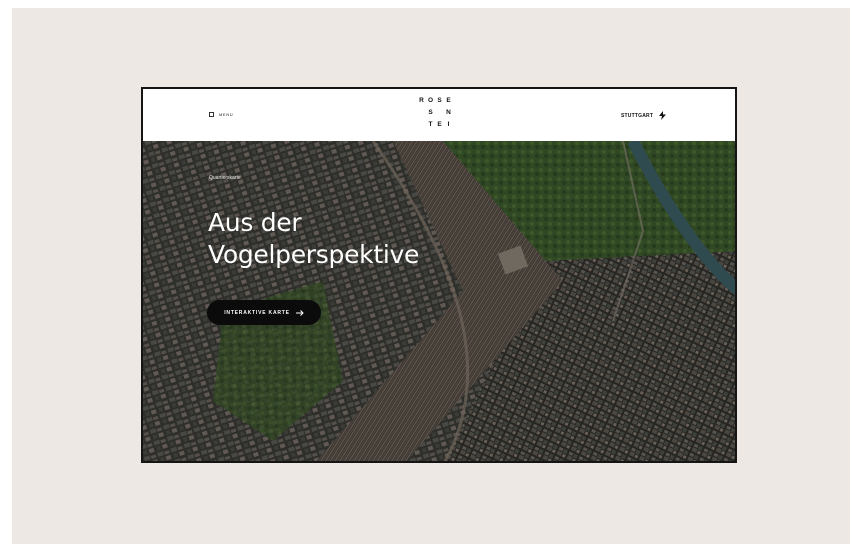  What do you see at coordinates (211, 114) in the screenshot?
I see `square-menu-icon` at bounding box center [211, 114].